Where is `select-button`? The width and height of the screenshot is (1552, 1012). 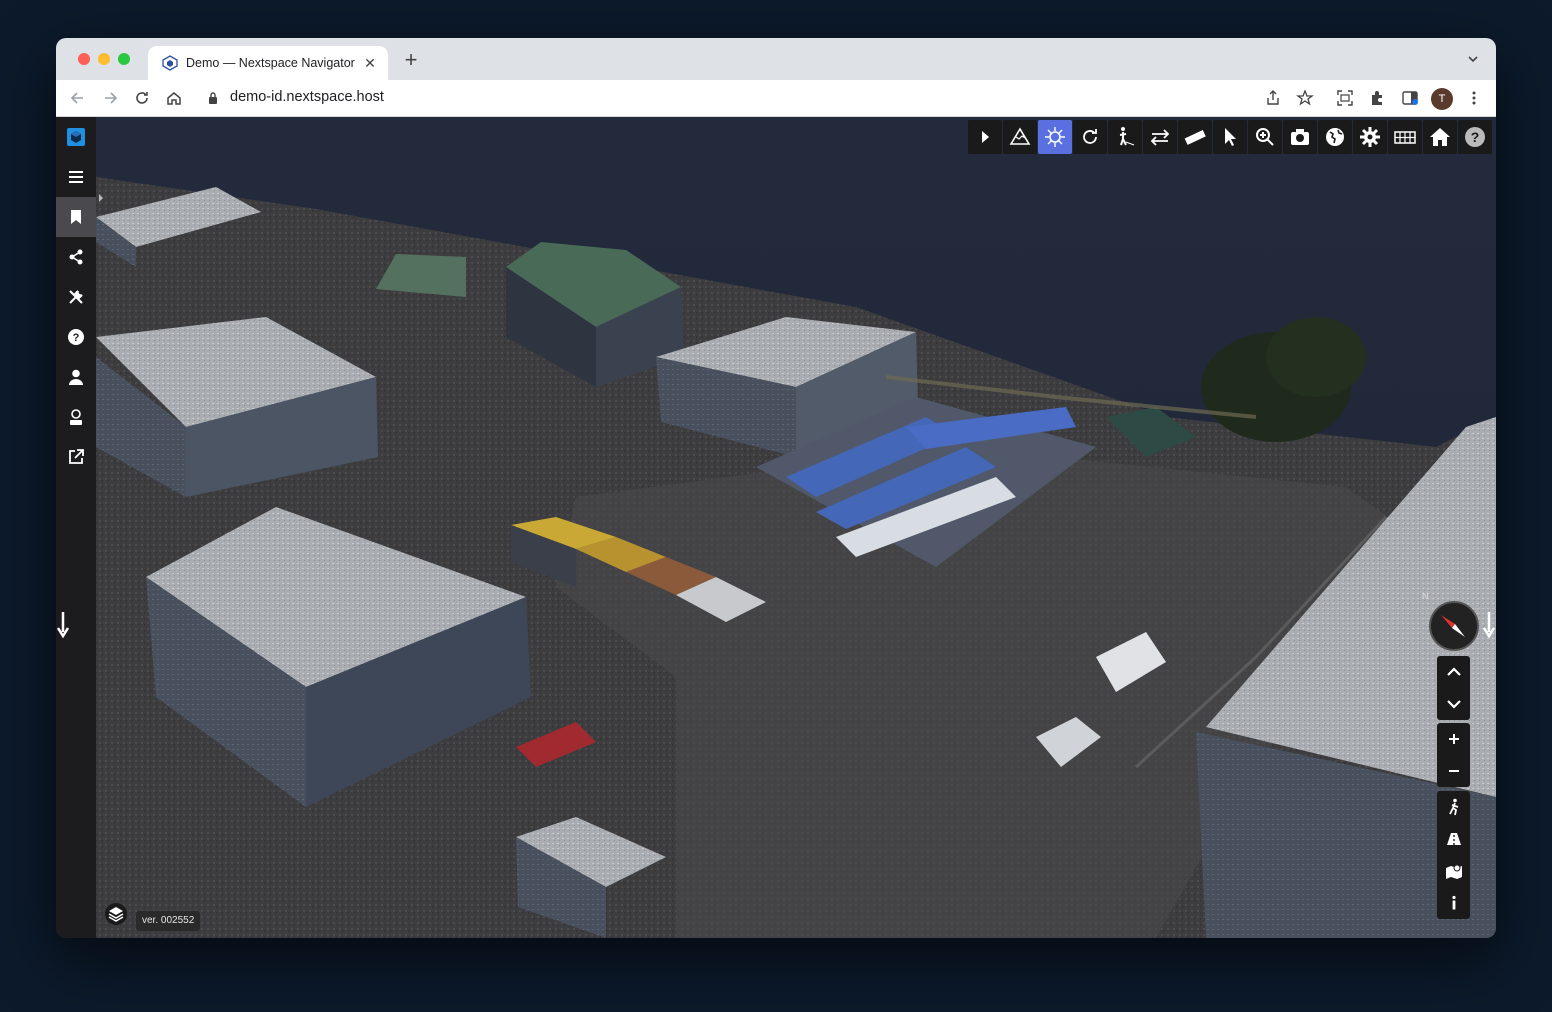 select-button is located at coordinates (1230, 137).